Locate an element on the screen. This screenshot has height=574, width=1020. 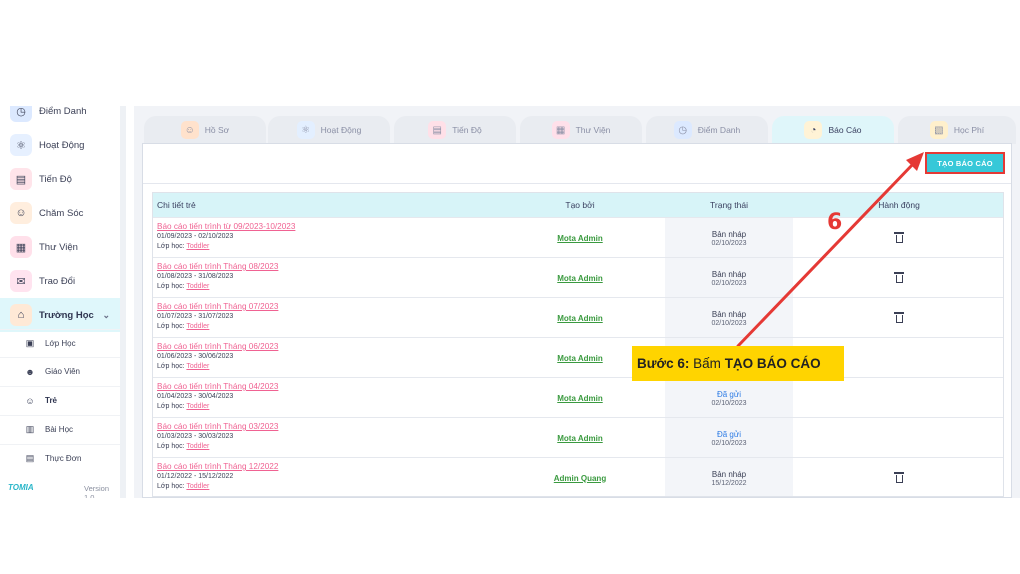
sidebar-sub-item-2: ☺ Trẻ is located at coordinates (60, 400).